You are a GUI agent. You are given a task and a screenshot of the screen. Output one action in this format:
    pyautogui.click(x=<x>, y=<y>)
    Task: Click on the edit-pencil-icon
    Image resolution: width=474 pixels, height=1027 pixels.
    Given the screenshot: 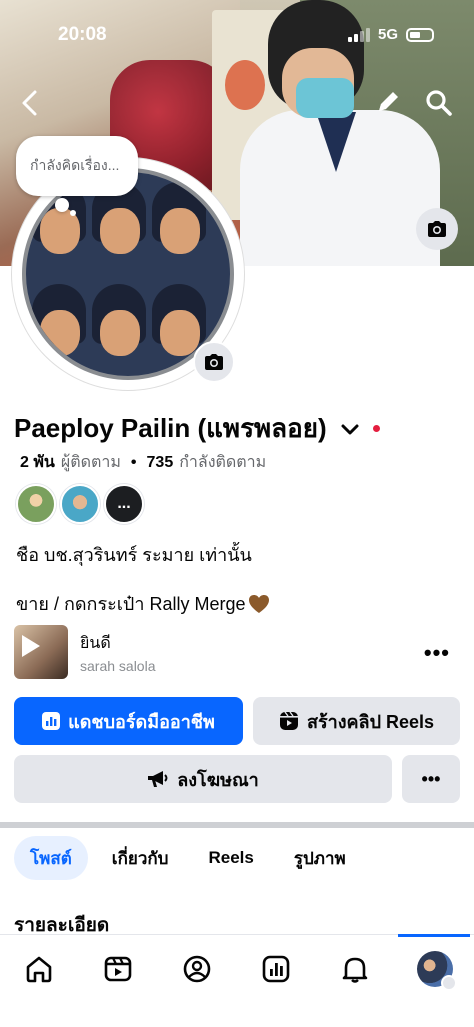 What is the action you would take?
    pyautogui.click(x=388, y=102)
    